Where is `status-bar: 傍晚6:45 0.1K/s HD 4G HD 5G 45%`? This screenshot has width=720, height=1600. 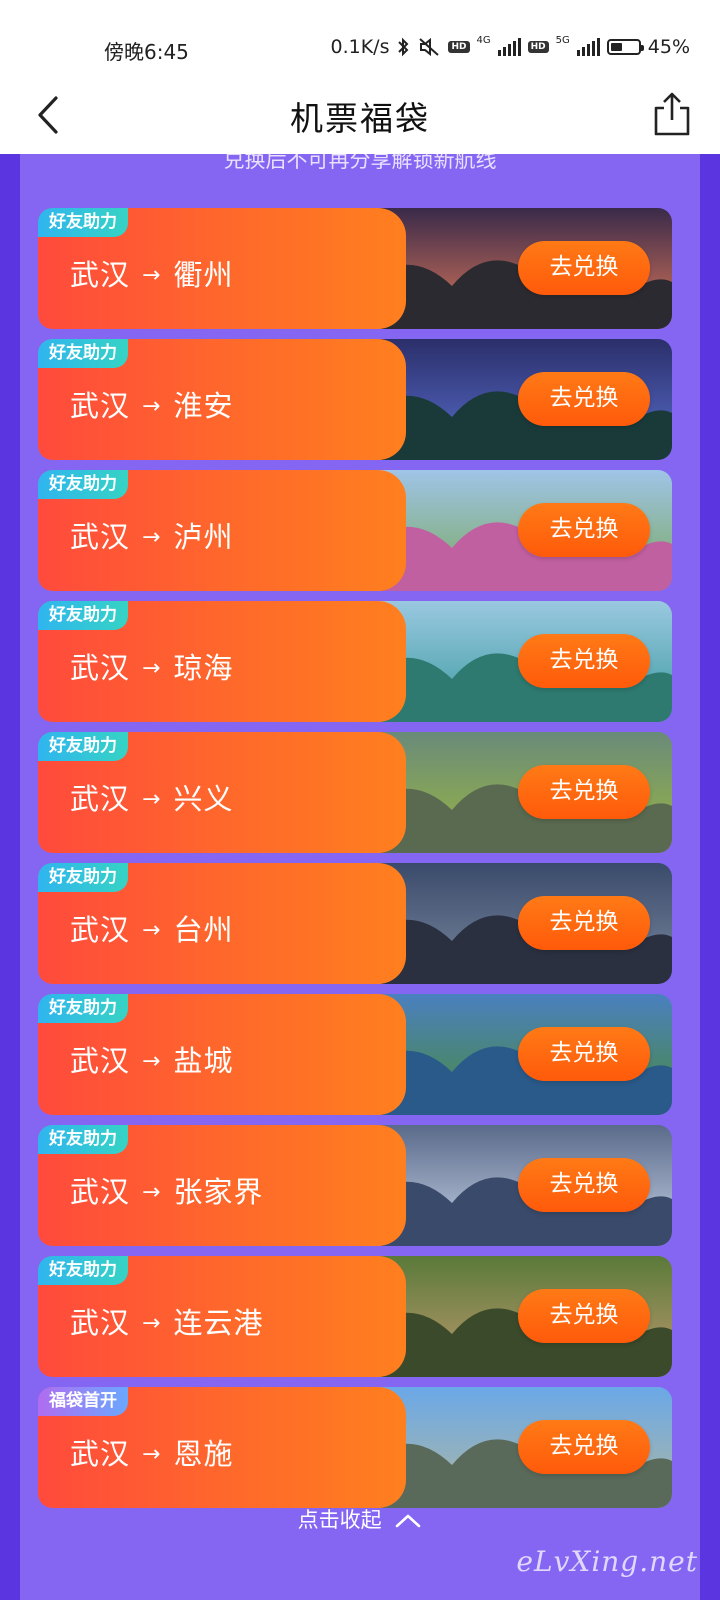
status-bar: 傍晚6:45 0.1K/s HD 4G HD 5G 45% is located at coordinates (360, 39).